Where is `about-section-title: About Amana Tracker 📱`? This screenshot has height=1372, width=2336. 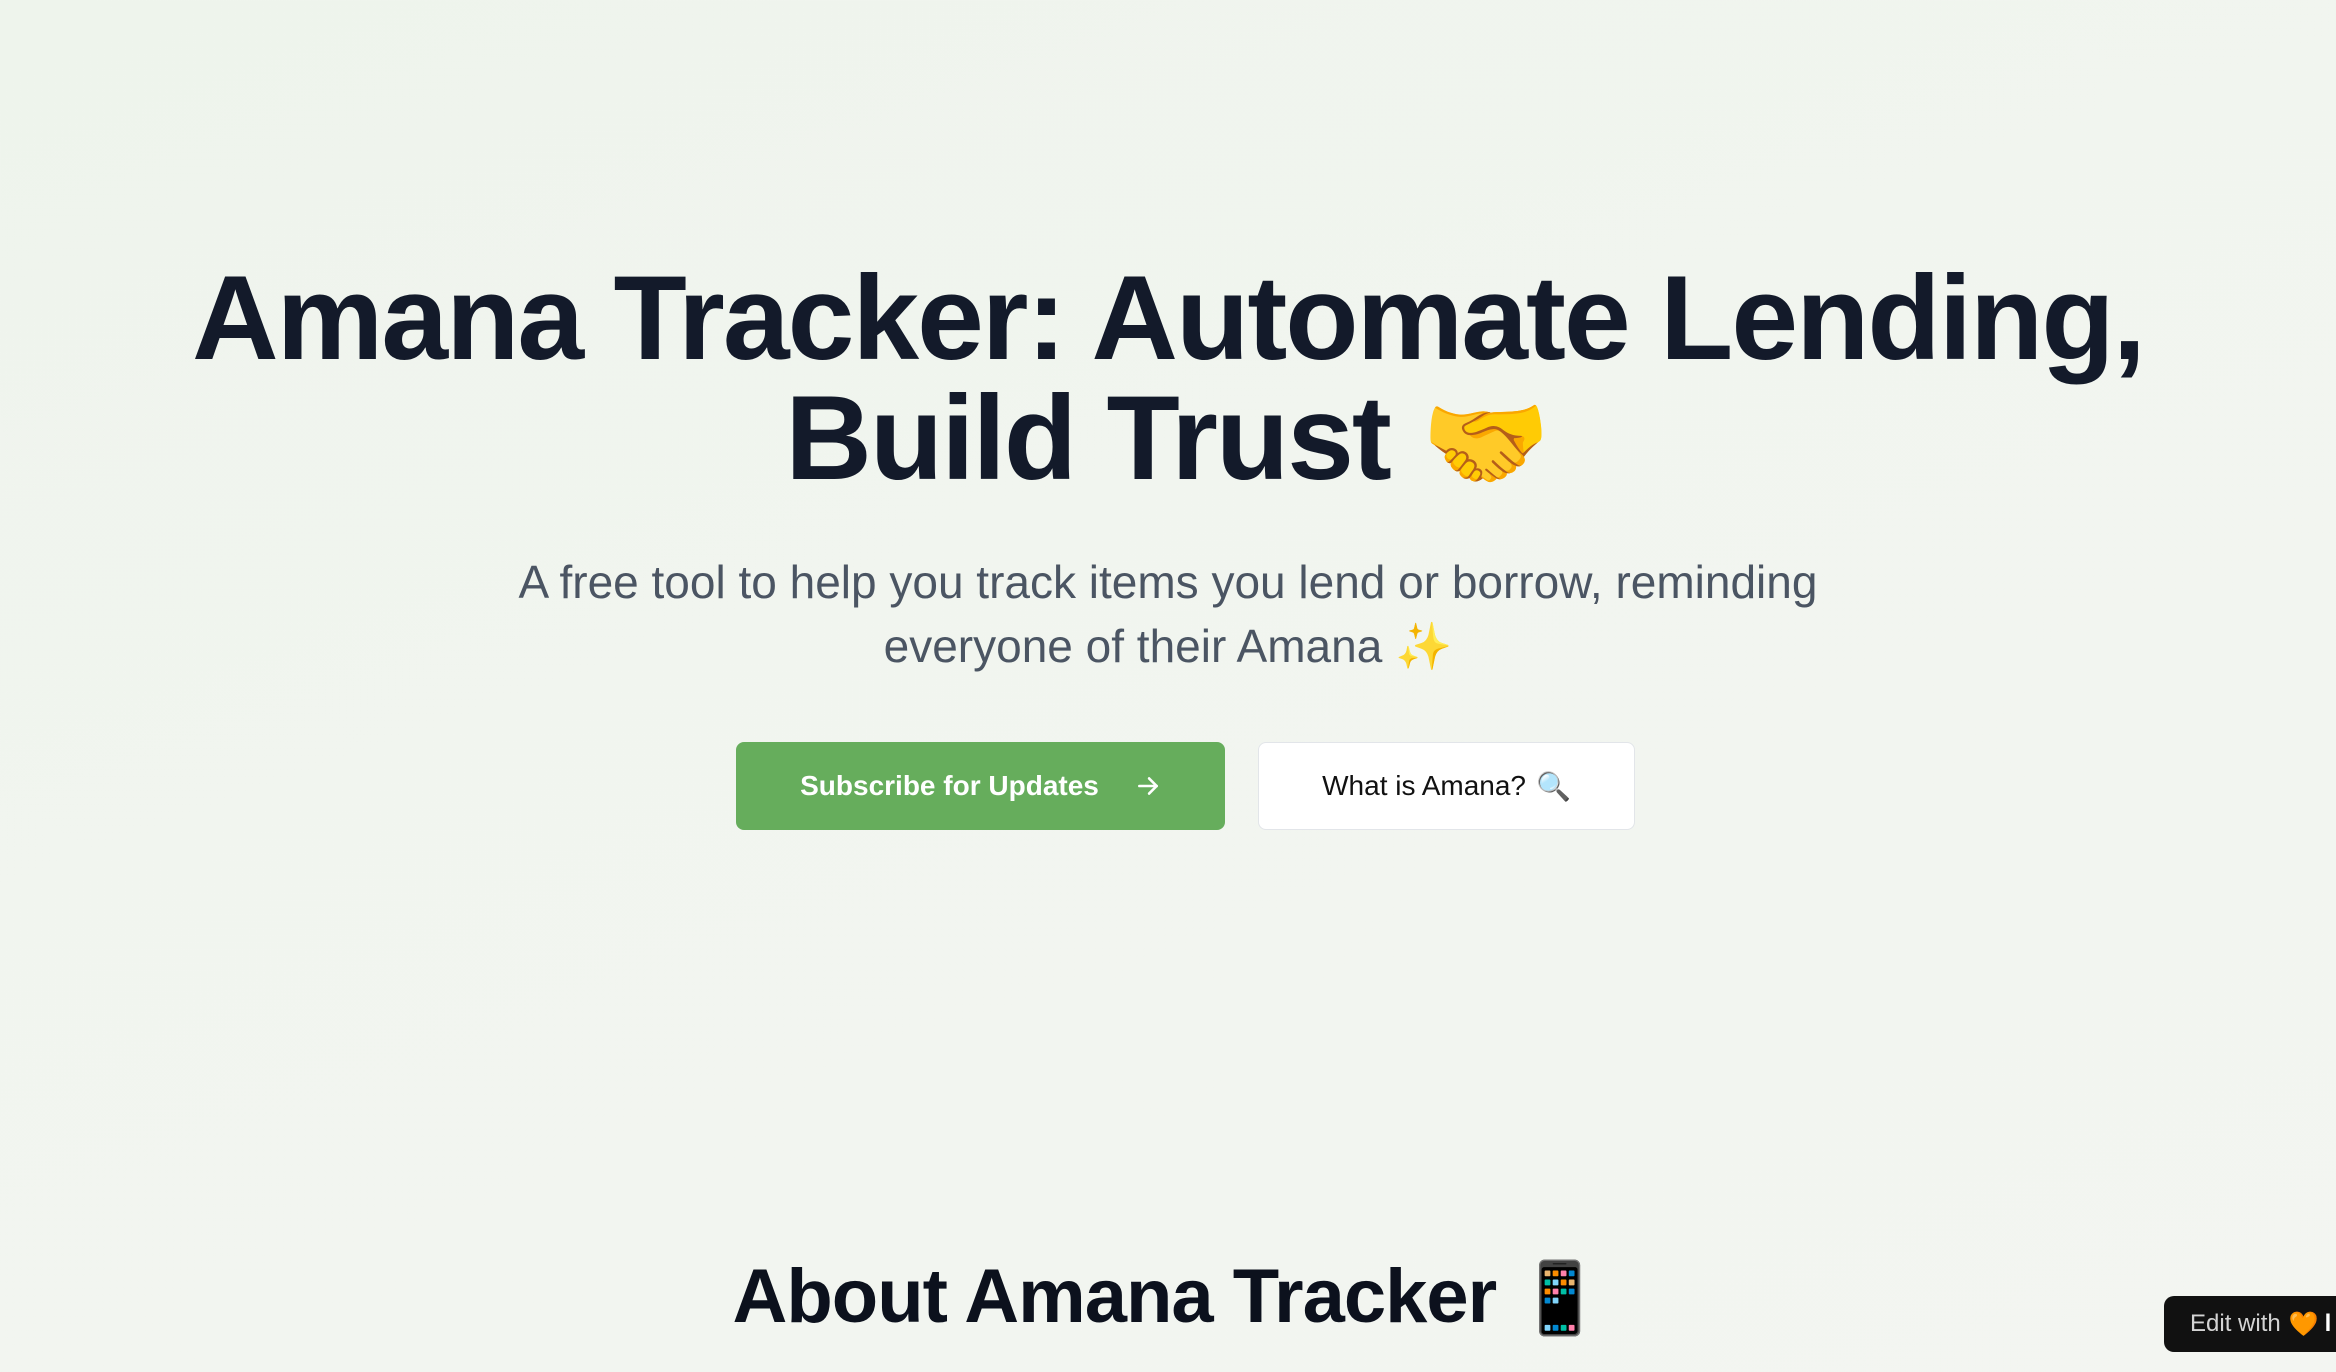
about-section-title: About Amana Tracker 📱 is located at coordinates (1168, 1297).